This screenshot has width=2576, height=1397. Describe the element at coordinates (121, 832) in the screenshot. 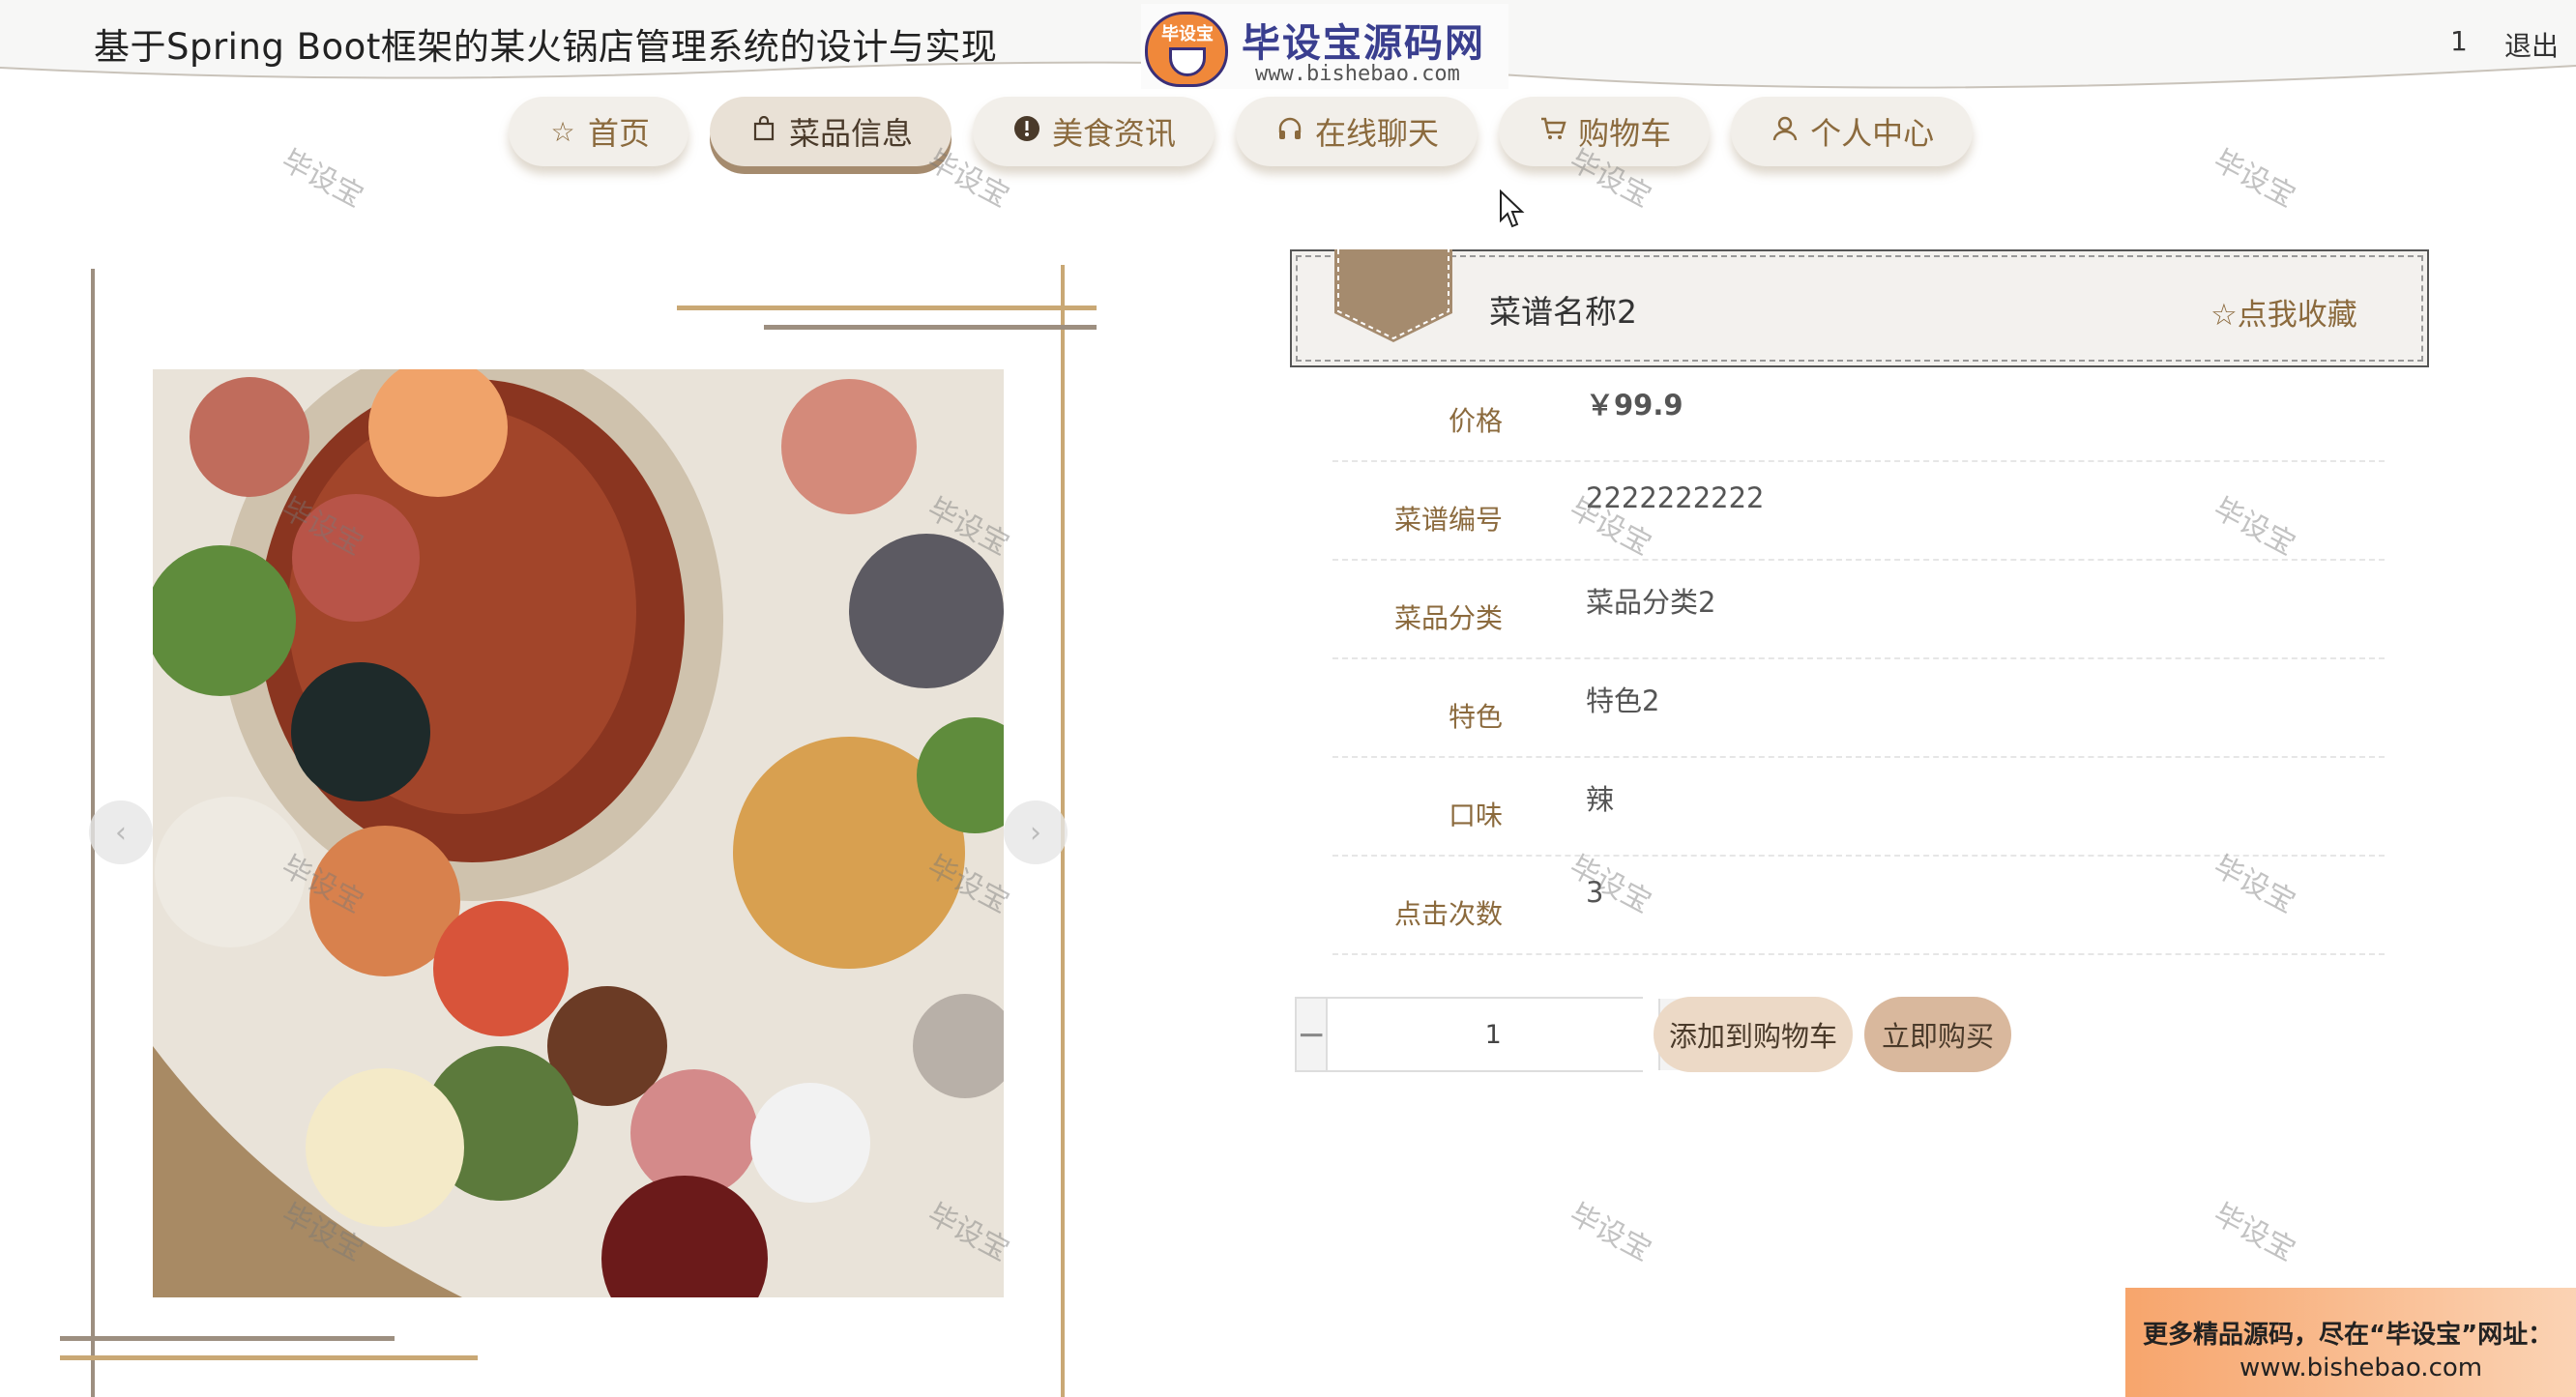

I see `gallery-prev-button: ‹` at that location.